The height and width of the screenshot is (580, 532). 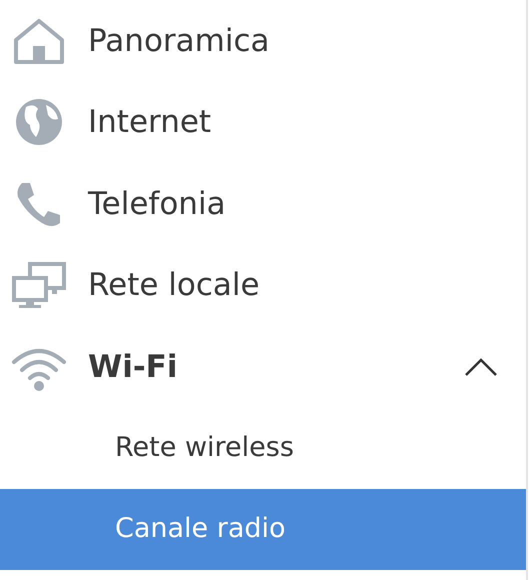 What do you see at coordinates (263, 448) in the screenshot?
I see `submenu-item: Rete wireless` at bounding box center [263, 448].